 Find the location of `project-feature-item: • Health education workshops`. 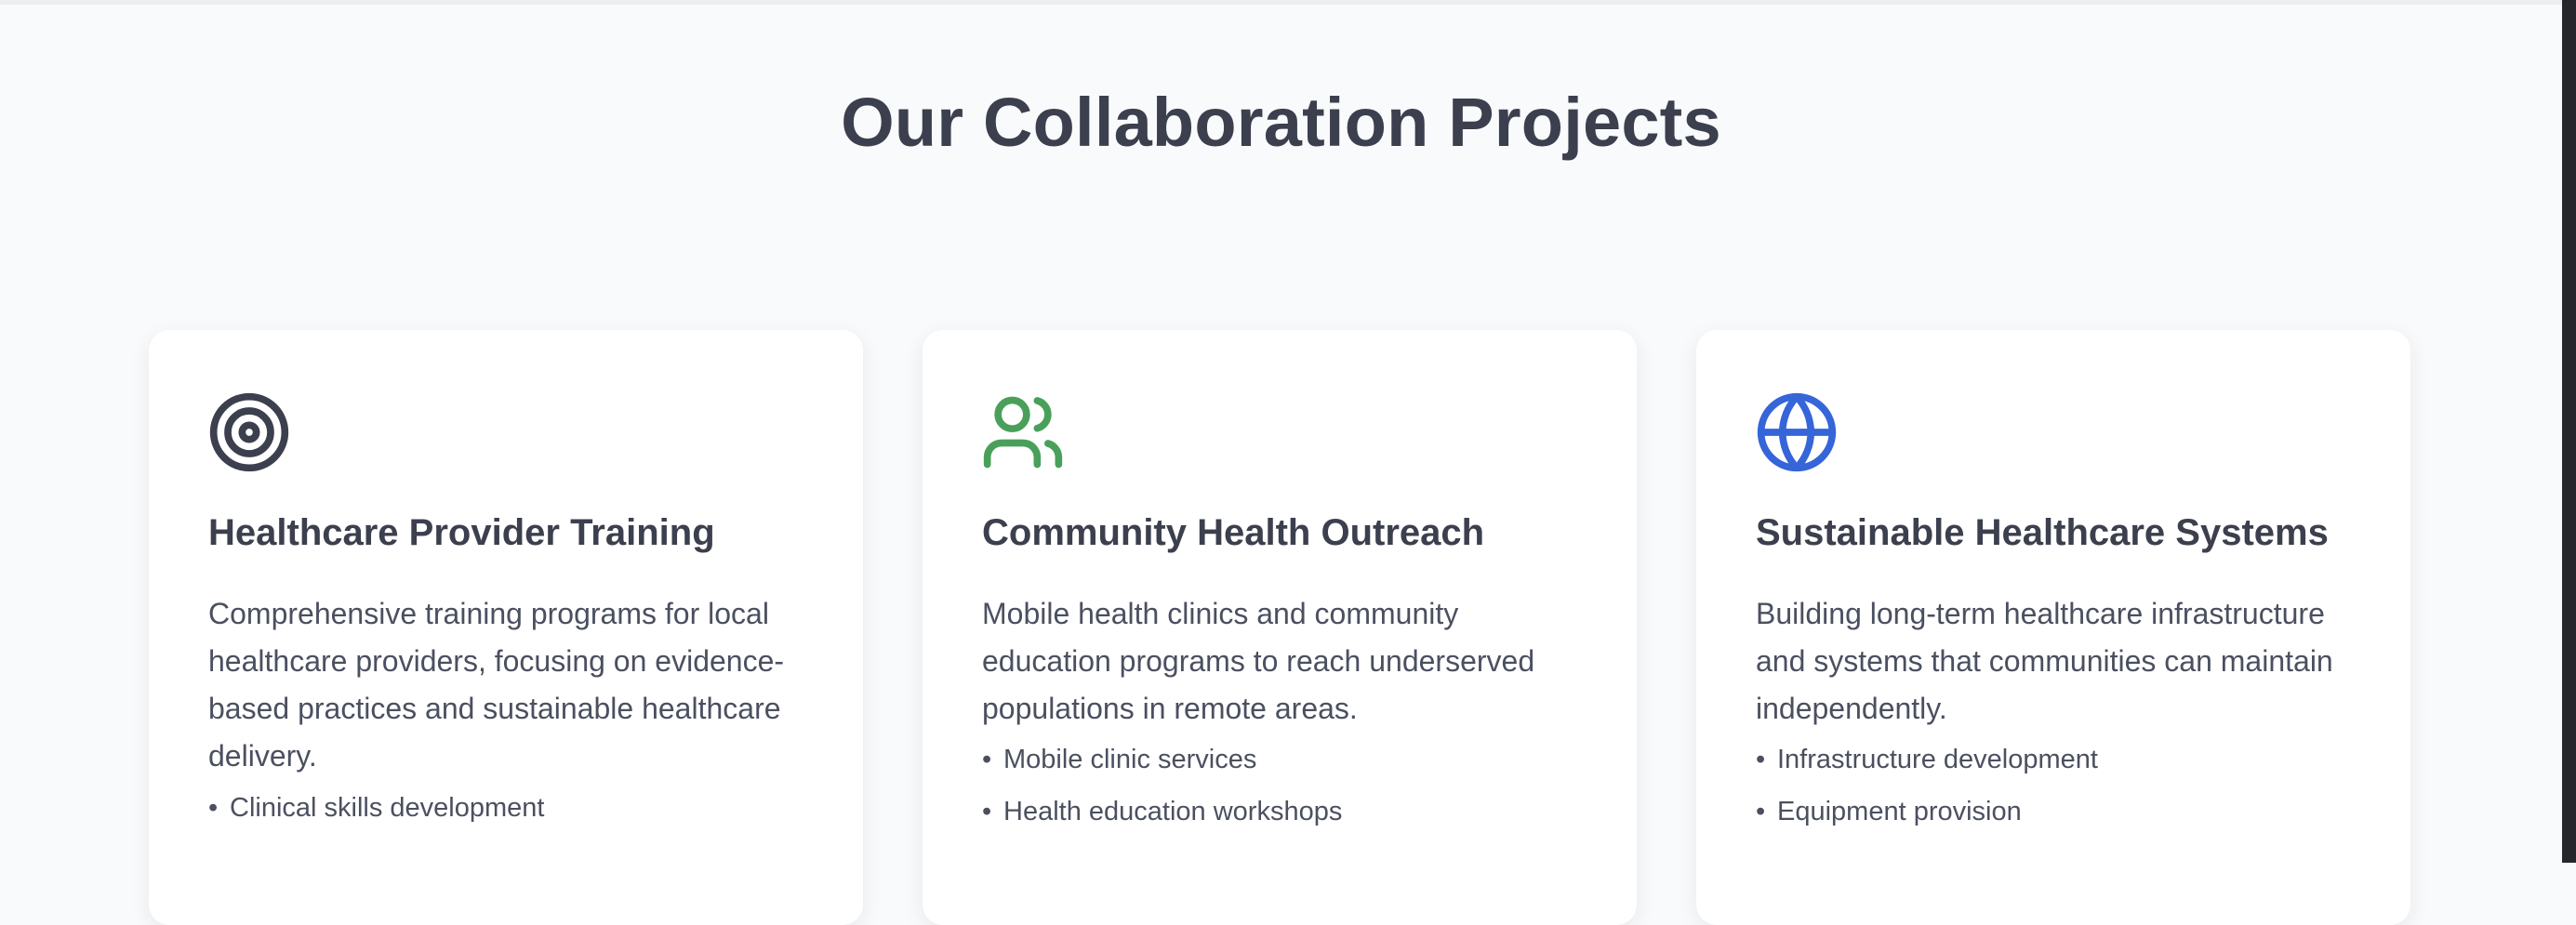

project-feature-item: • Health education workshops is located at coordinates (1289, 812).